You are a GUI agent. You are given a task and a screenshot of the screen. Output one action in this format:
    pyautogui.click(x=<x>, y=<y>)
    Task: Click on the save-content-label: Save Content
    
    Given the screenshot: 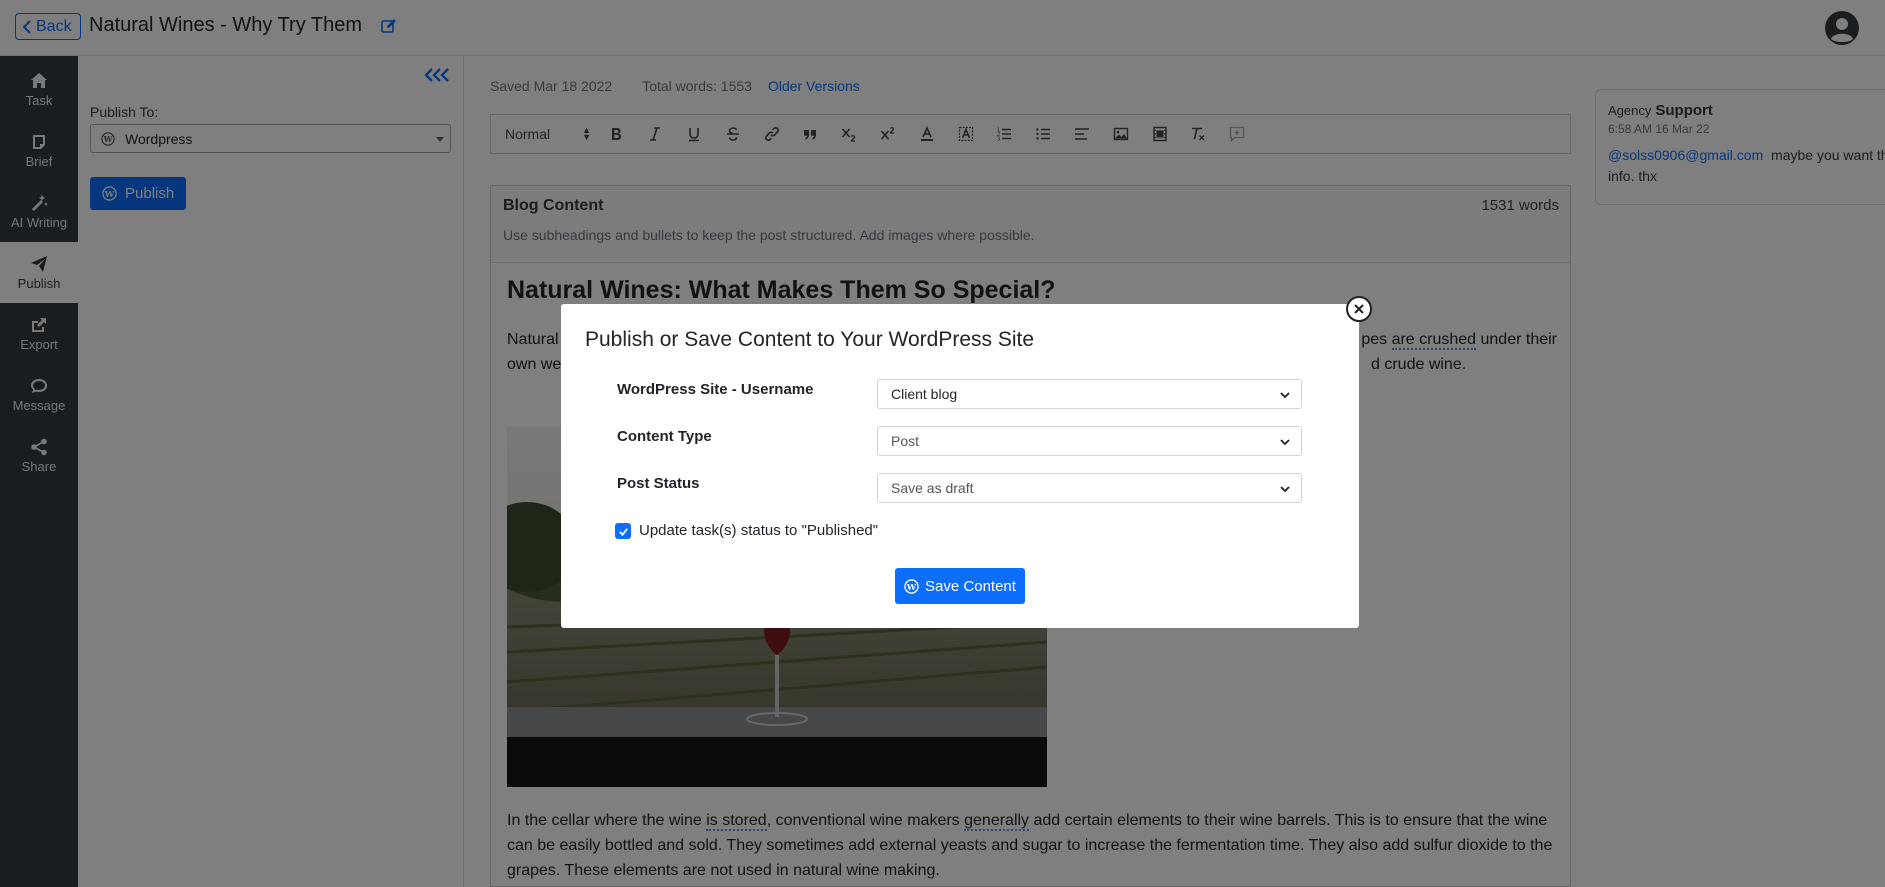 What is the action you would take?
    pyautogui.click(x=970, y=586)
    